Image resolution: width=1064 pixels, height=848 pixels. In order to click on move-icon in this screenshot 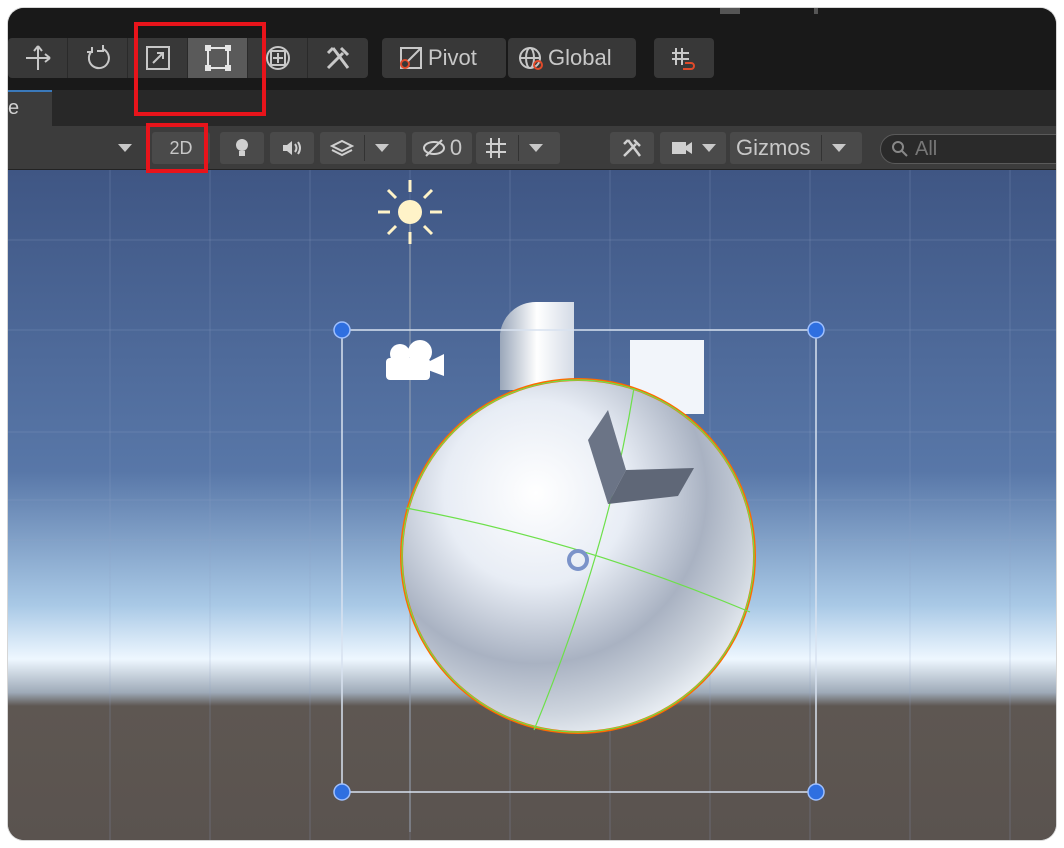, I will do `click(38, 57)`.